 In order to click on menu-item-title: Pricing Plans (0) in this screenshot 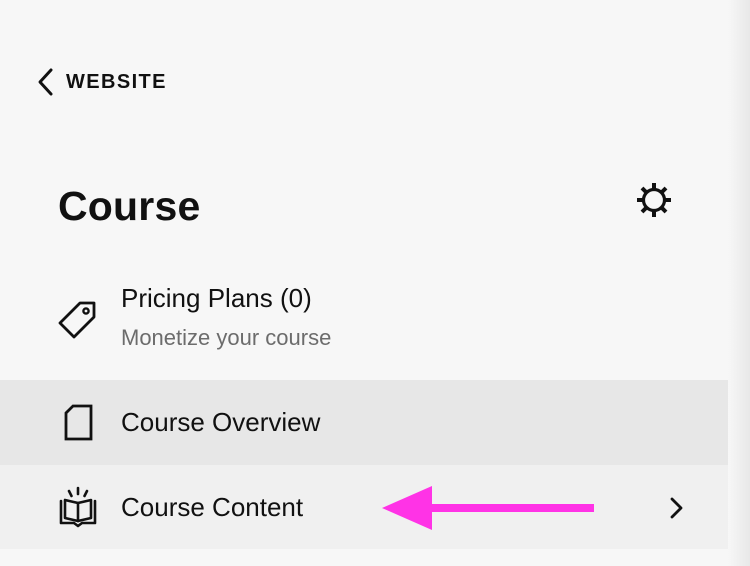, I will do `click(216, 298)`.